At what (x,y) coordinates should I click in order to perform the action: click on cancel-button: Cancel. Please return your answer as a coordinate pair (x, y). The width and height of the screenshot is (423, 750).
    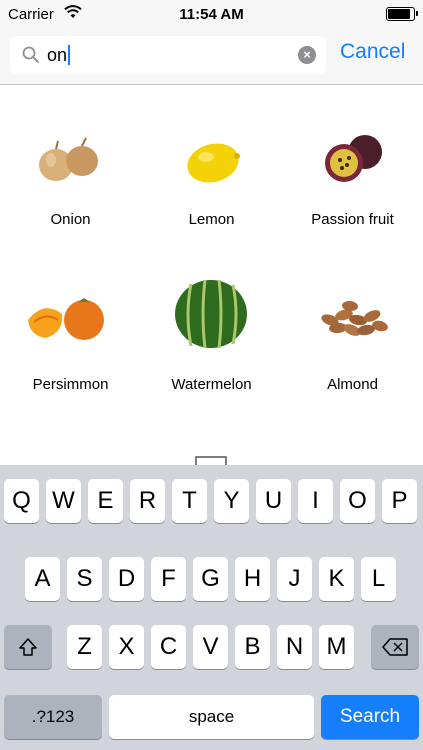
    Looking at the image, I should click on (372, 52).